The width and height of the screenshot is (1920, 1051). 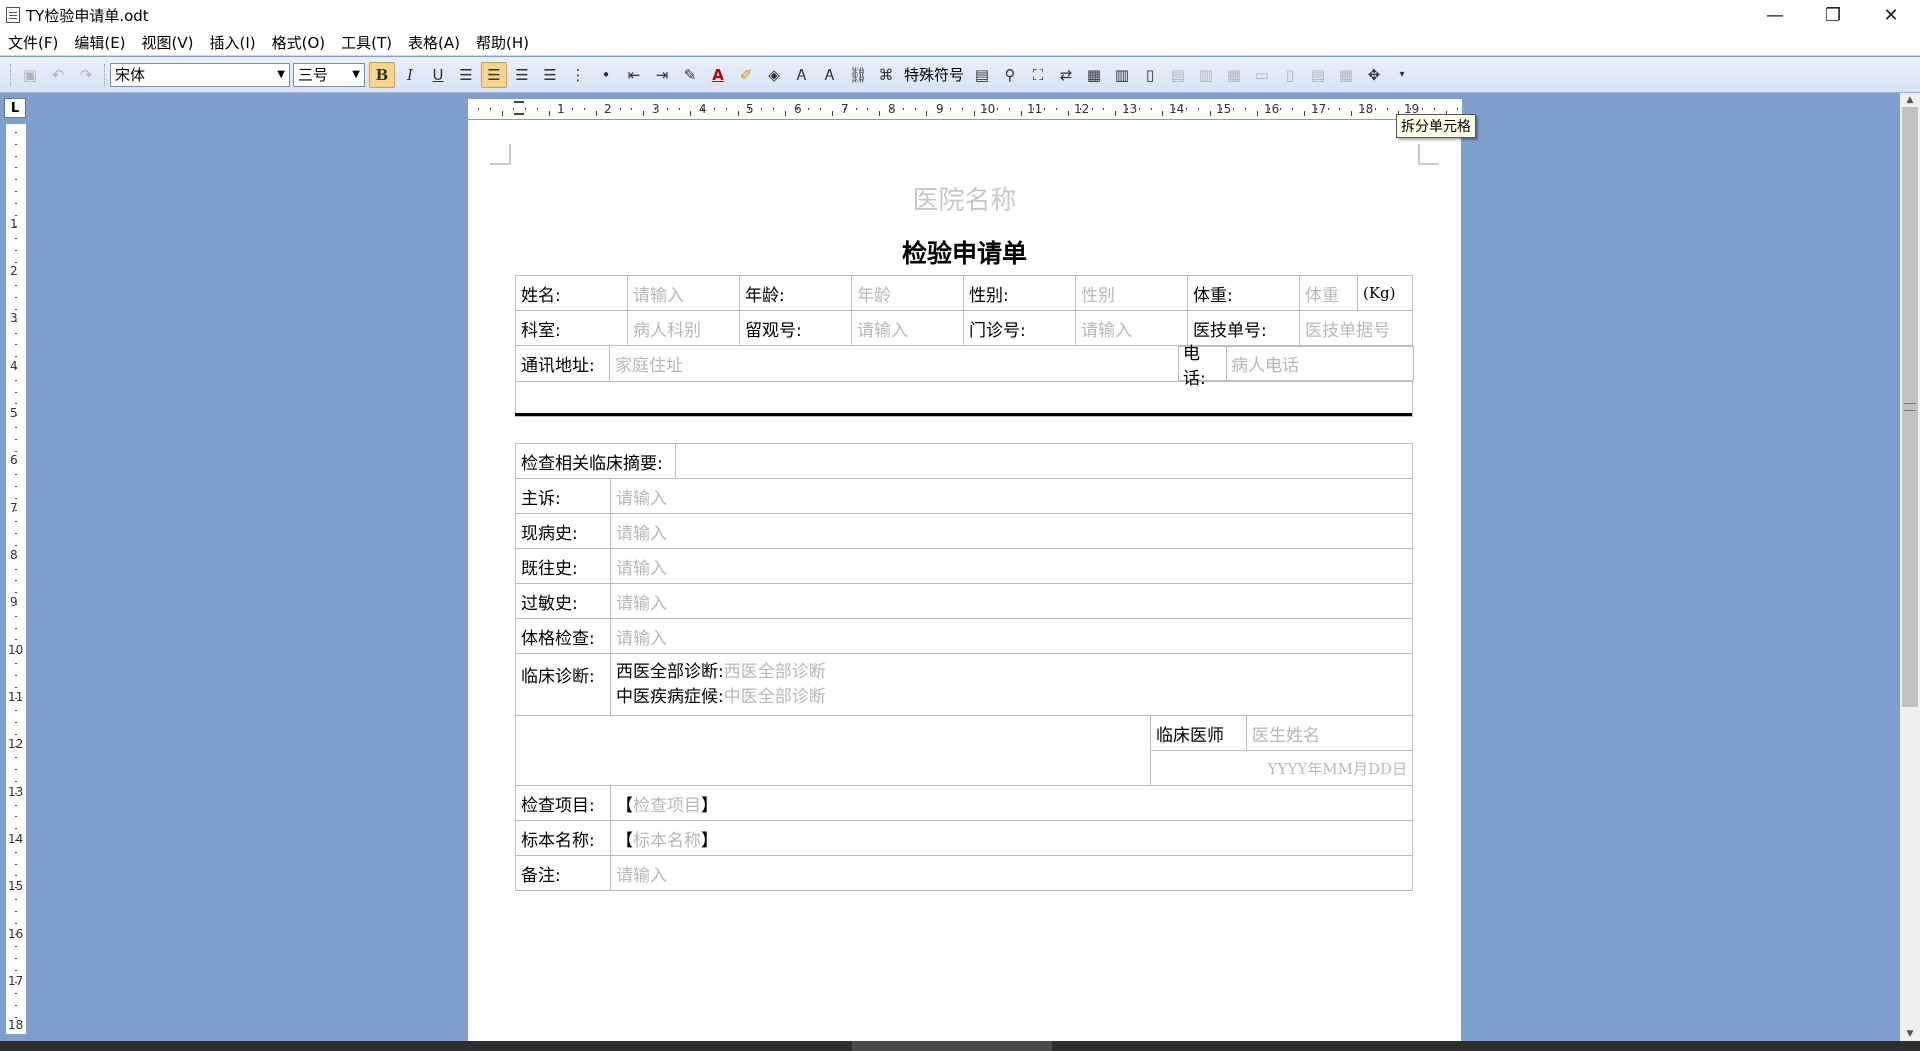 I want to click on toolbar-overflow-icon: ▾, so click(x=1402, y=75).